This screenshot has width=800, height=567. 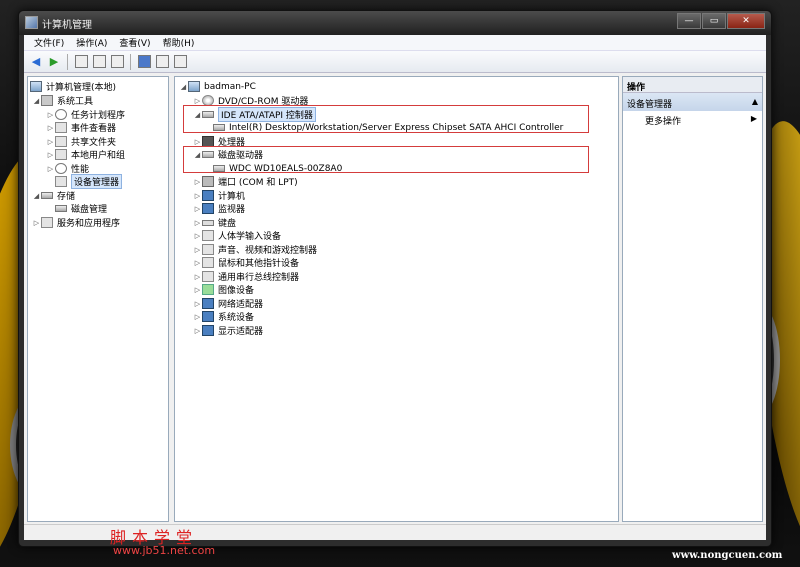 I want to click on device-computer: ▷ 计算机, so click(x=219, y=195).